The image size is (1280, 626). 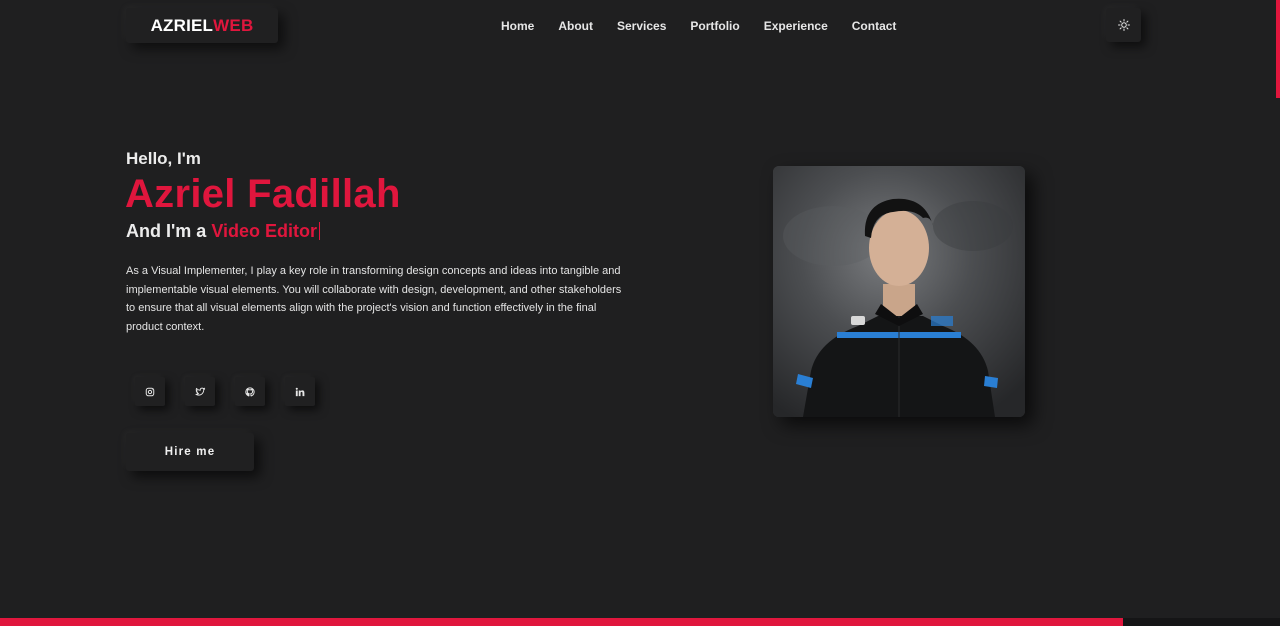 I want to click on brand-logo: AZRIEL WEB, so click(x=202, y=25).